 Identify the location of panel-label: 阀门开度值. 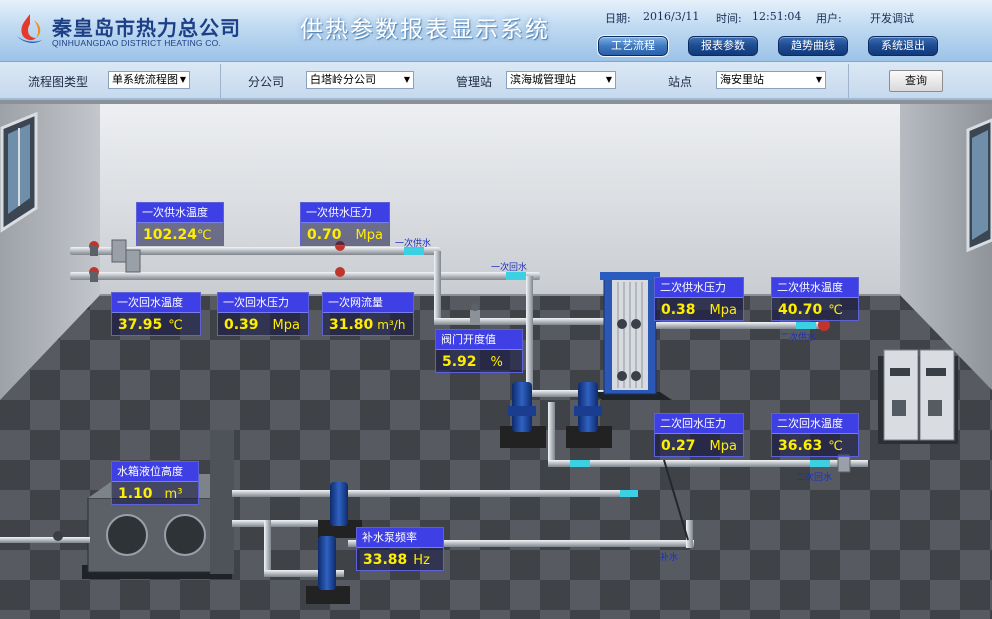
(479, 340).